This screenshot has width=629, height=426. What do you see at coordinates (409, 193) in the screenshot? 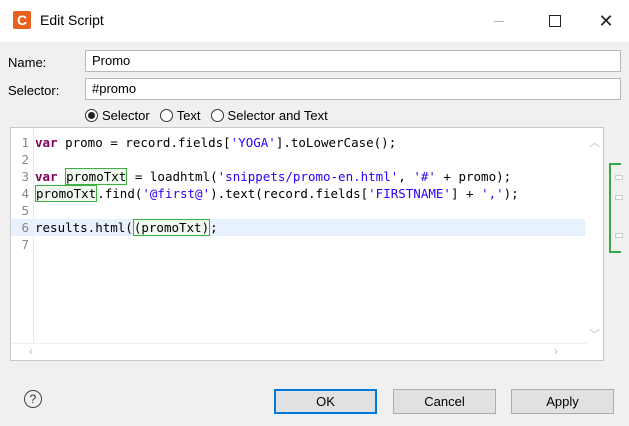
I see `code-string: 'FIRSTNAME'` at bounding box center [409, 193].